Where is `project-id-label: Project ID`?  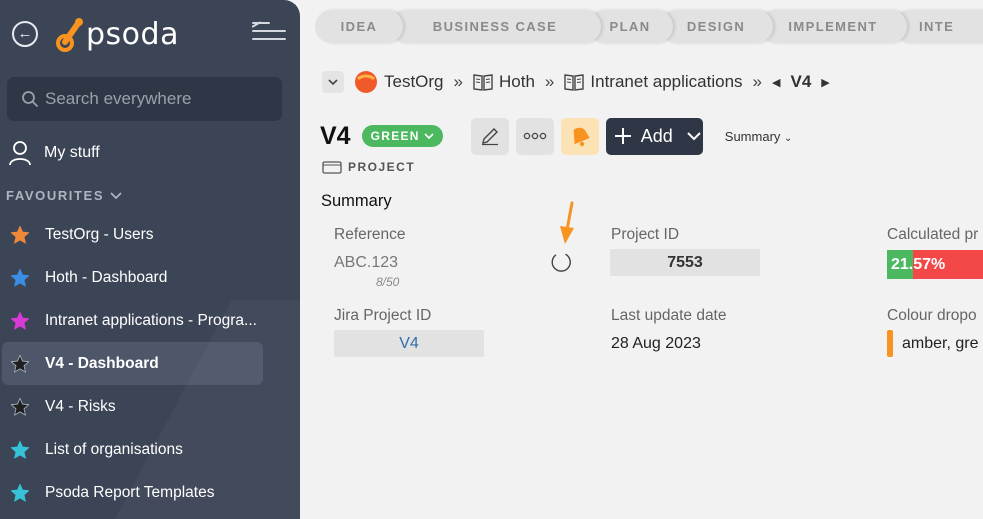 project-id-label: Project ID is located at coordinates (645, 234).